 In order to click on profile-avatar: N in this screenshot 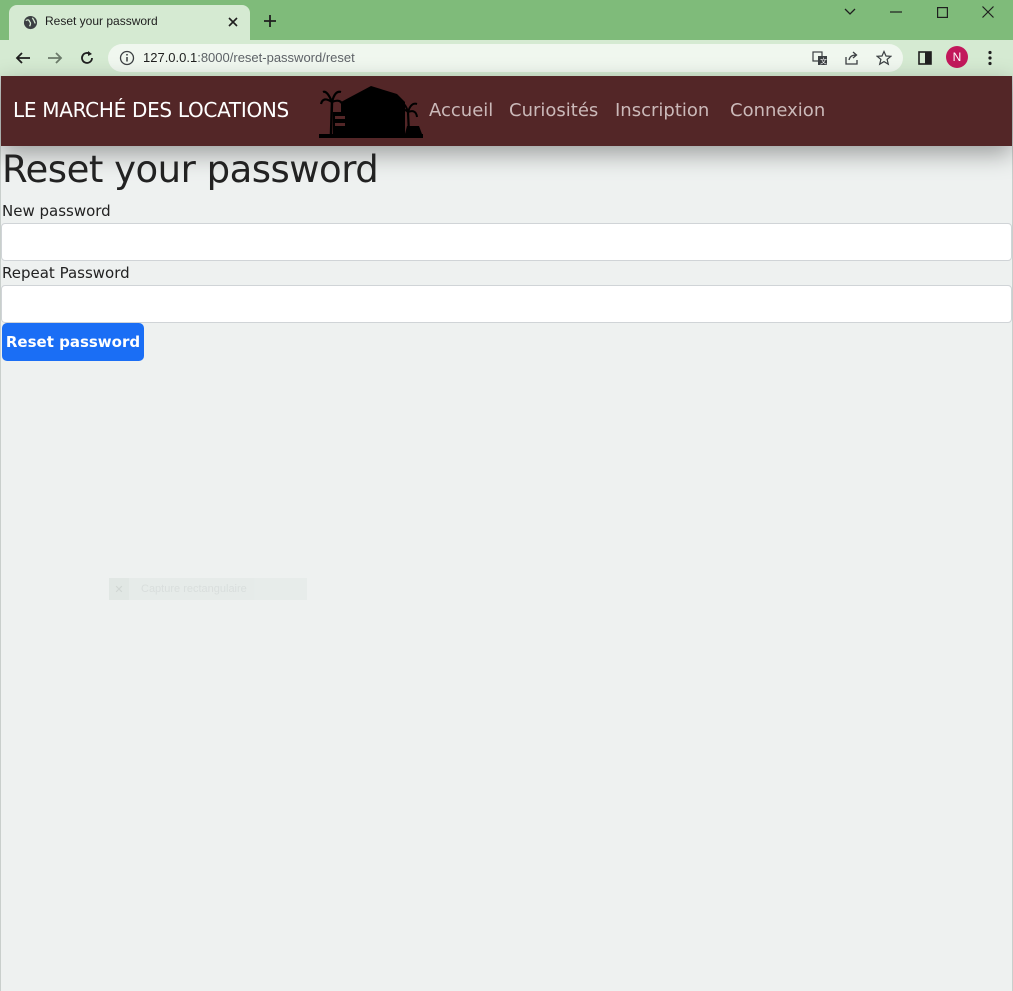, I will do `click(957, 57)`.